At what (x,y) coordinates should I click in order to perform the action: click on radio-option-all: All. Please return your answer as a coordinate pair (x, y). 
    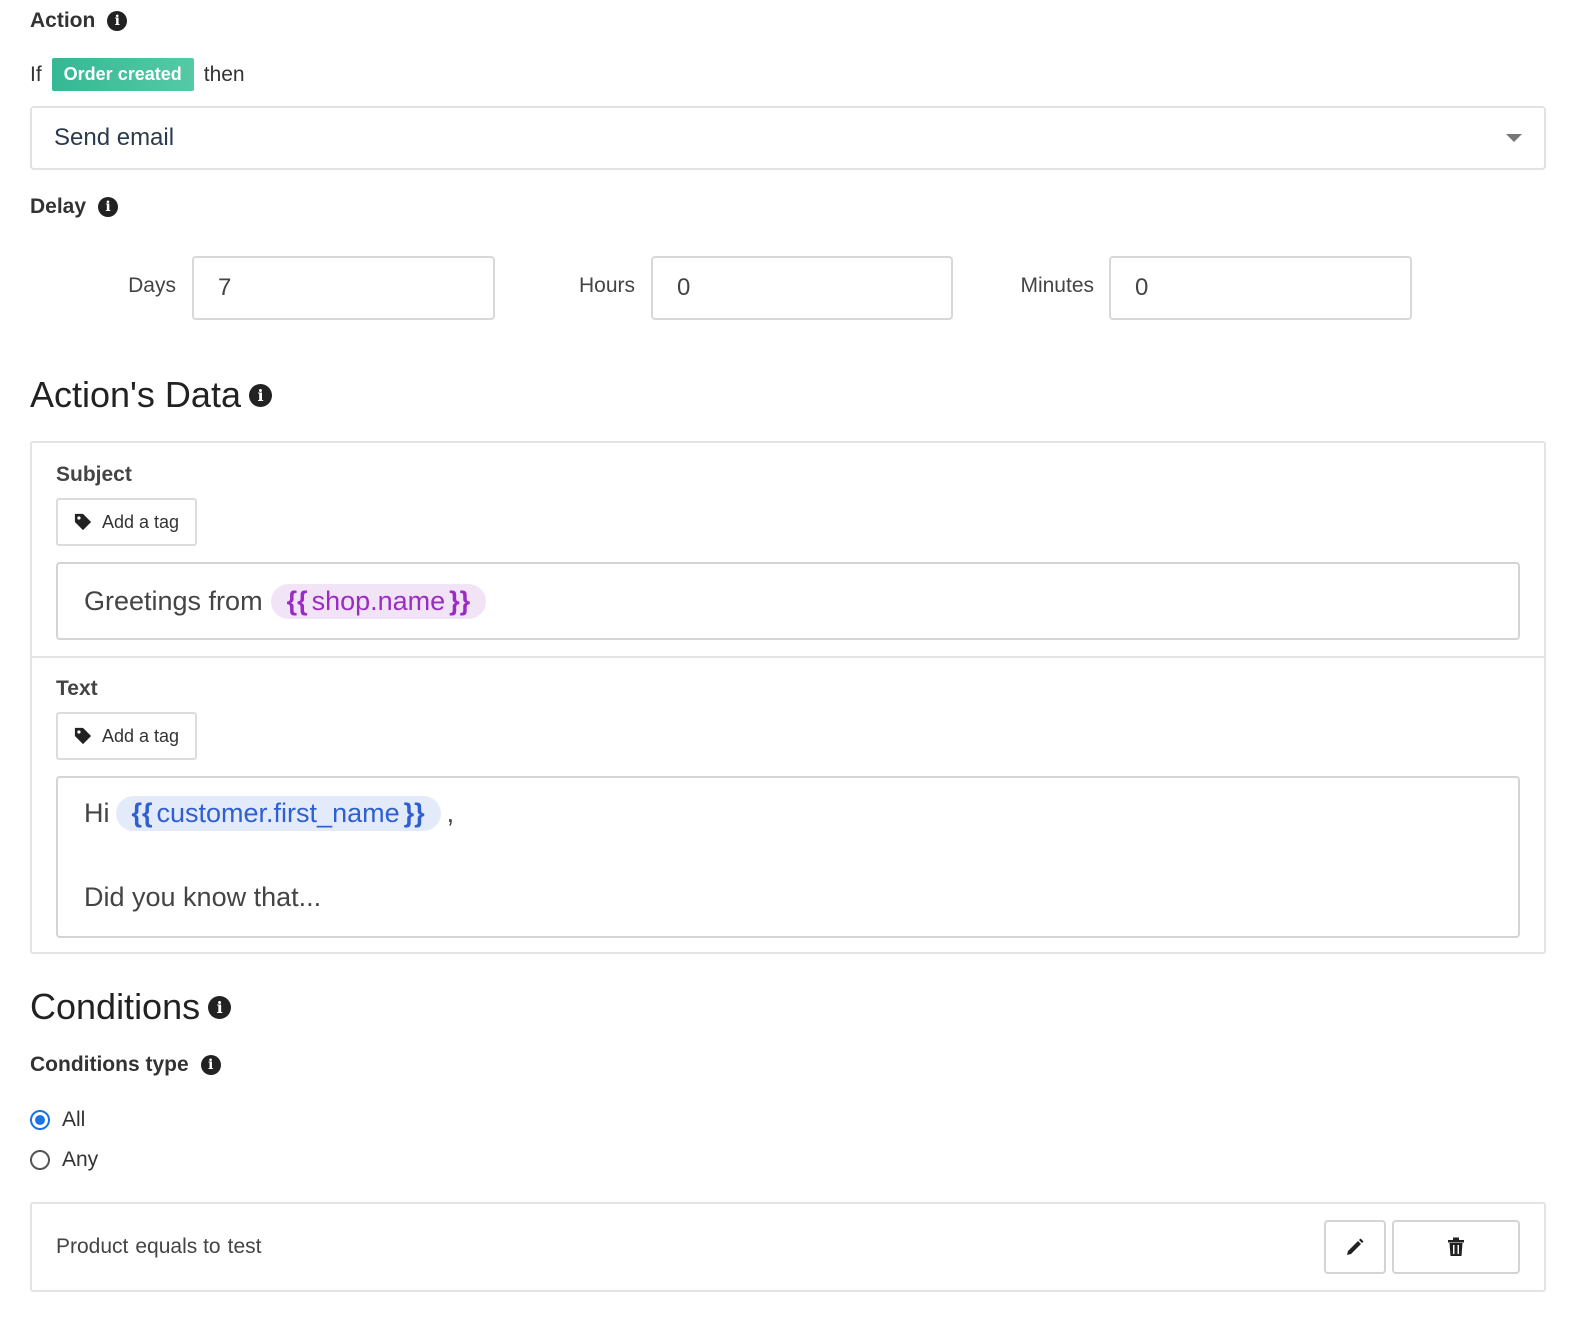
    Looking at the image, I should click on (57, 1120).